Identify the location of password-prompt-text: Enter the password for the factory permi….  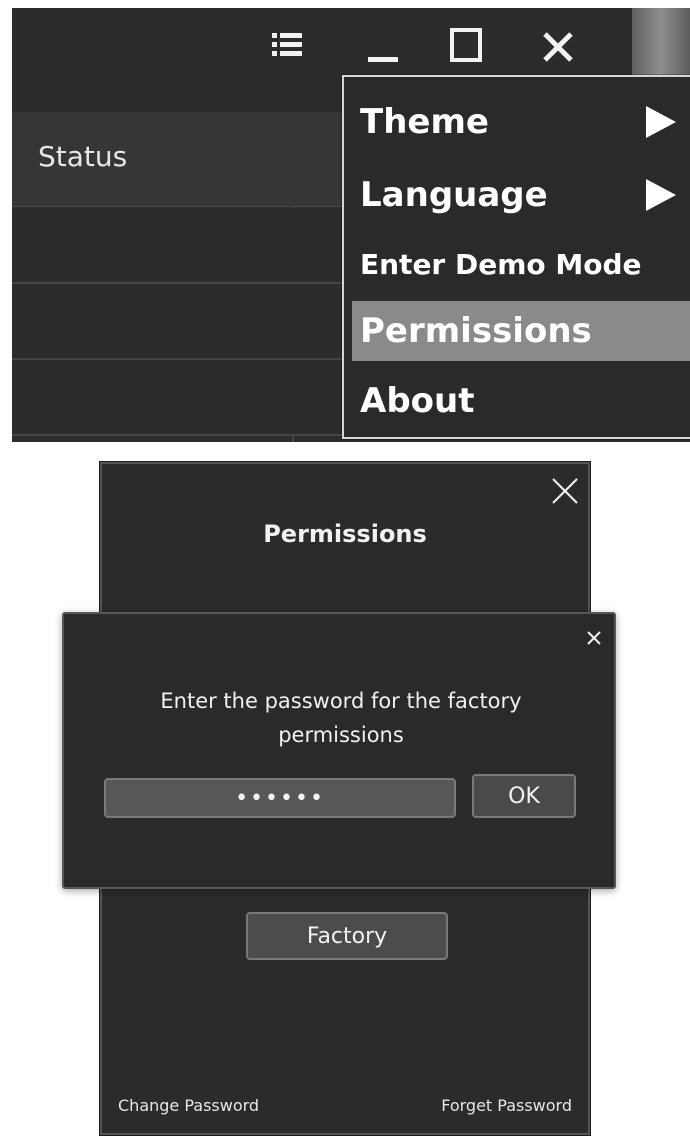
(341, 718).